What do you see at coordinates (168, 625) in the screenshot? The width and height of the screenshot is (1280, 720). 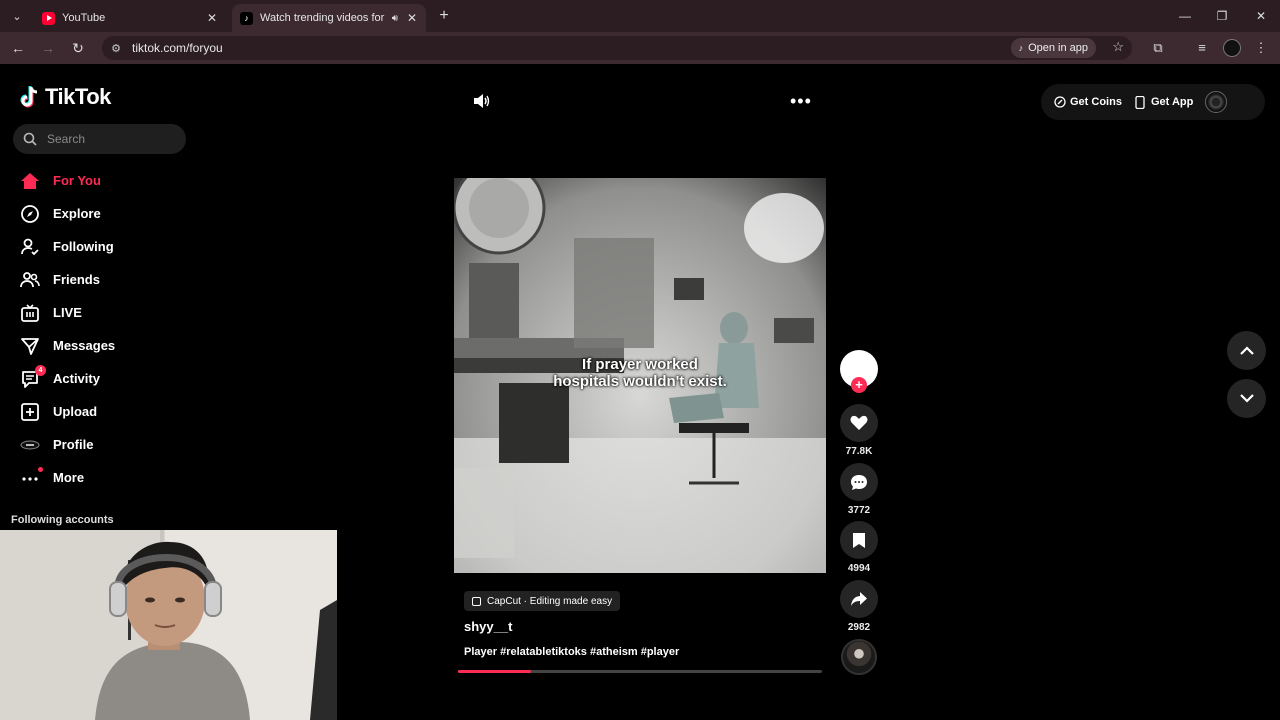 I see `webcam-overlay` at bounding box center [168, 625].